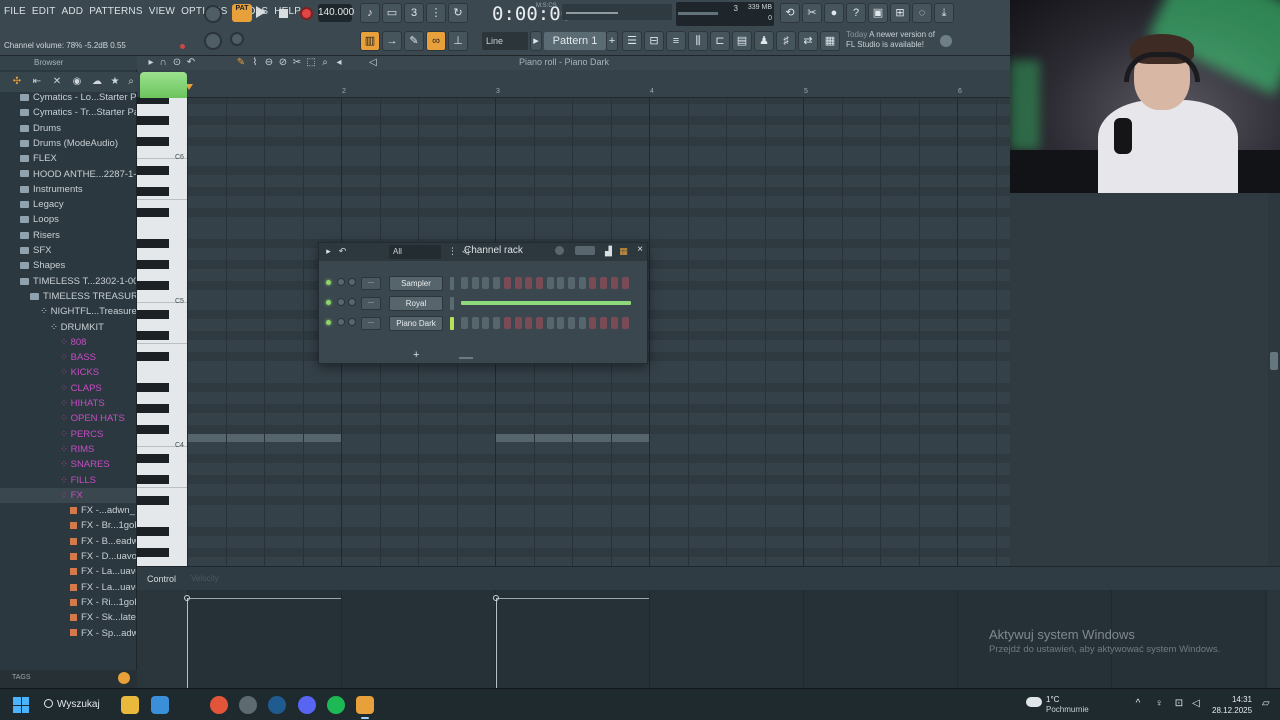 This screenshot has width=1280, height=720. What do you see at coordinates (242, 13) in the screenshot?
I see `pattern-song-toggle: PAT` at bounding box center [242, 13].